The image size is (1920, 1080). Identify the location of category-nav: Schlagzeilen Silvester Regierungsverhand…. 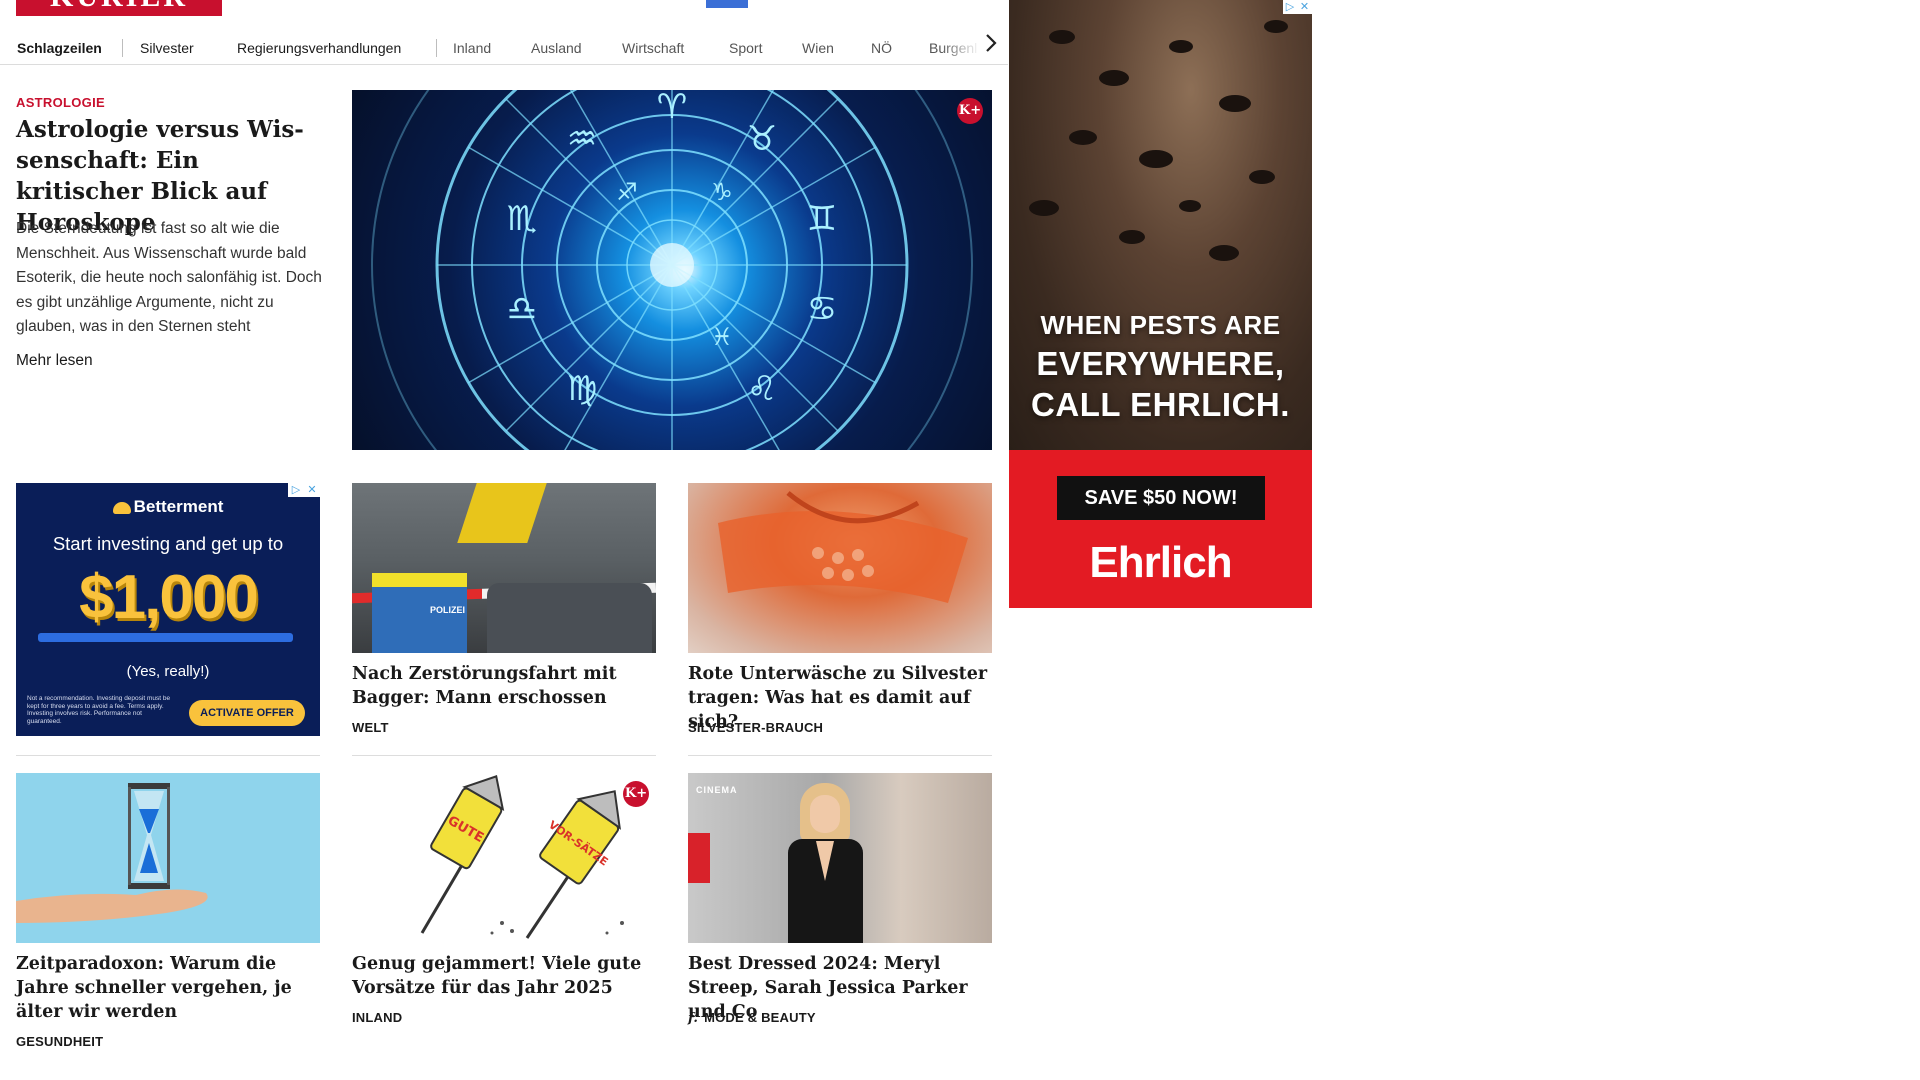
(504, 45).